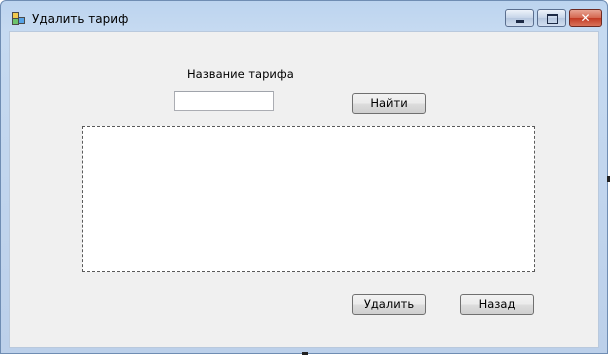 This screenshot has height=356, width=610. What do you see at coordinates (389, 304) in the screenshot?
I see `delete-button: Удалить` at bounding box center [389, 304].